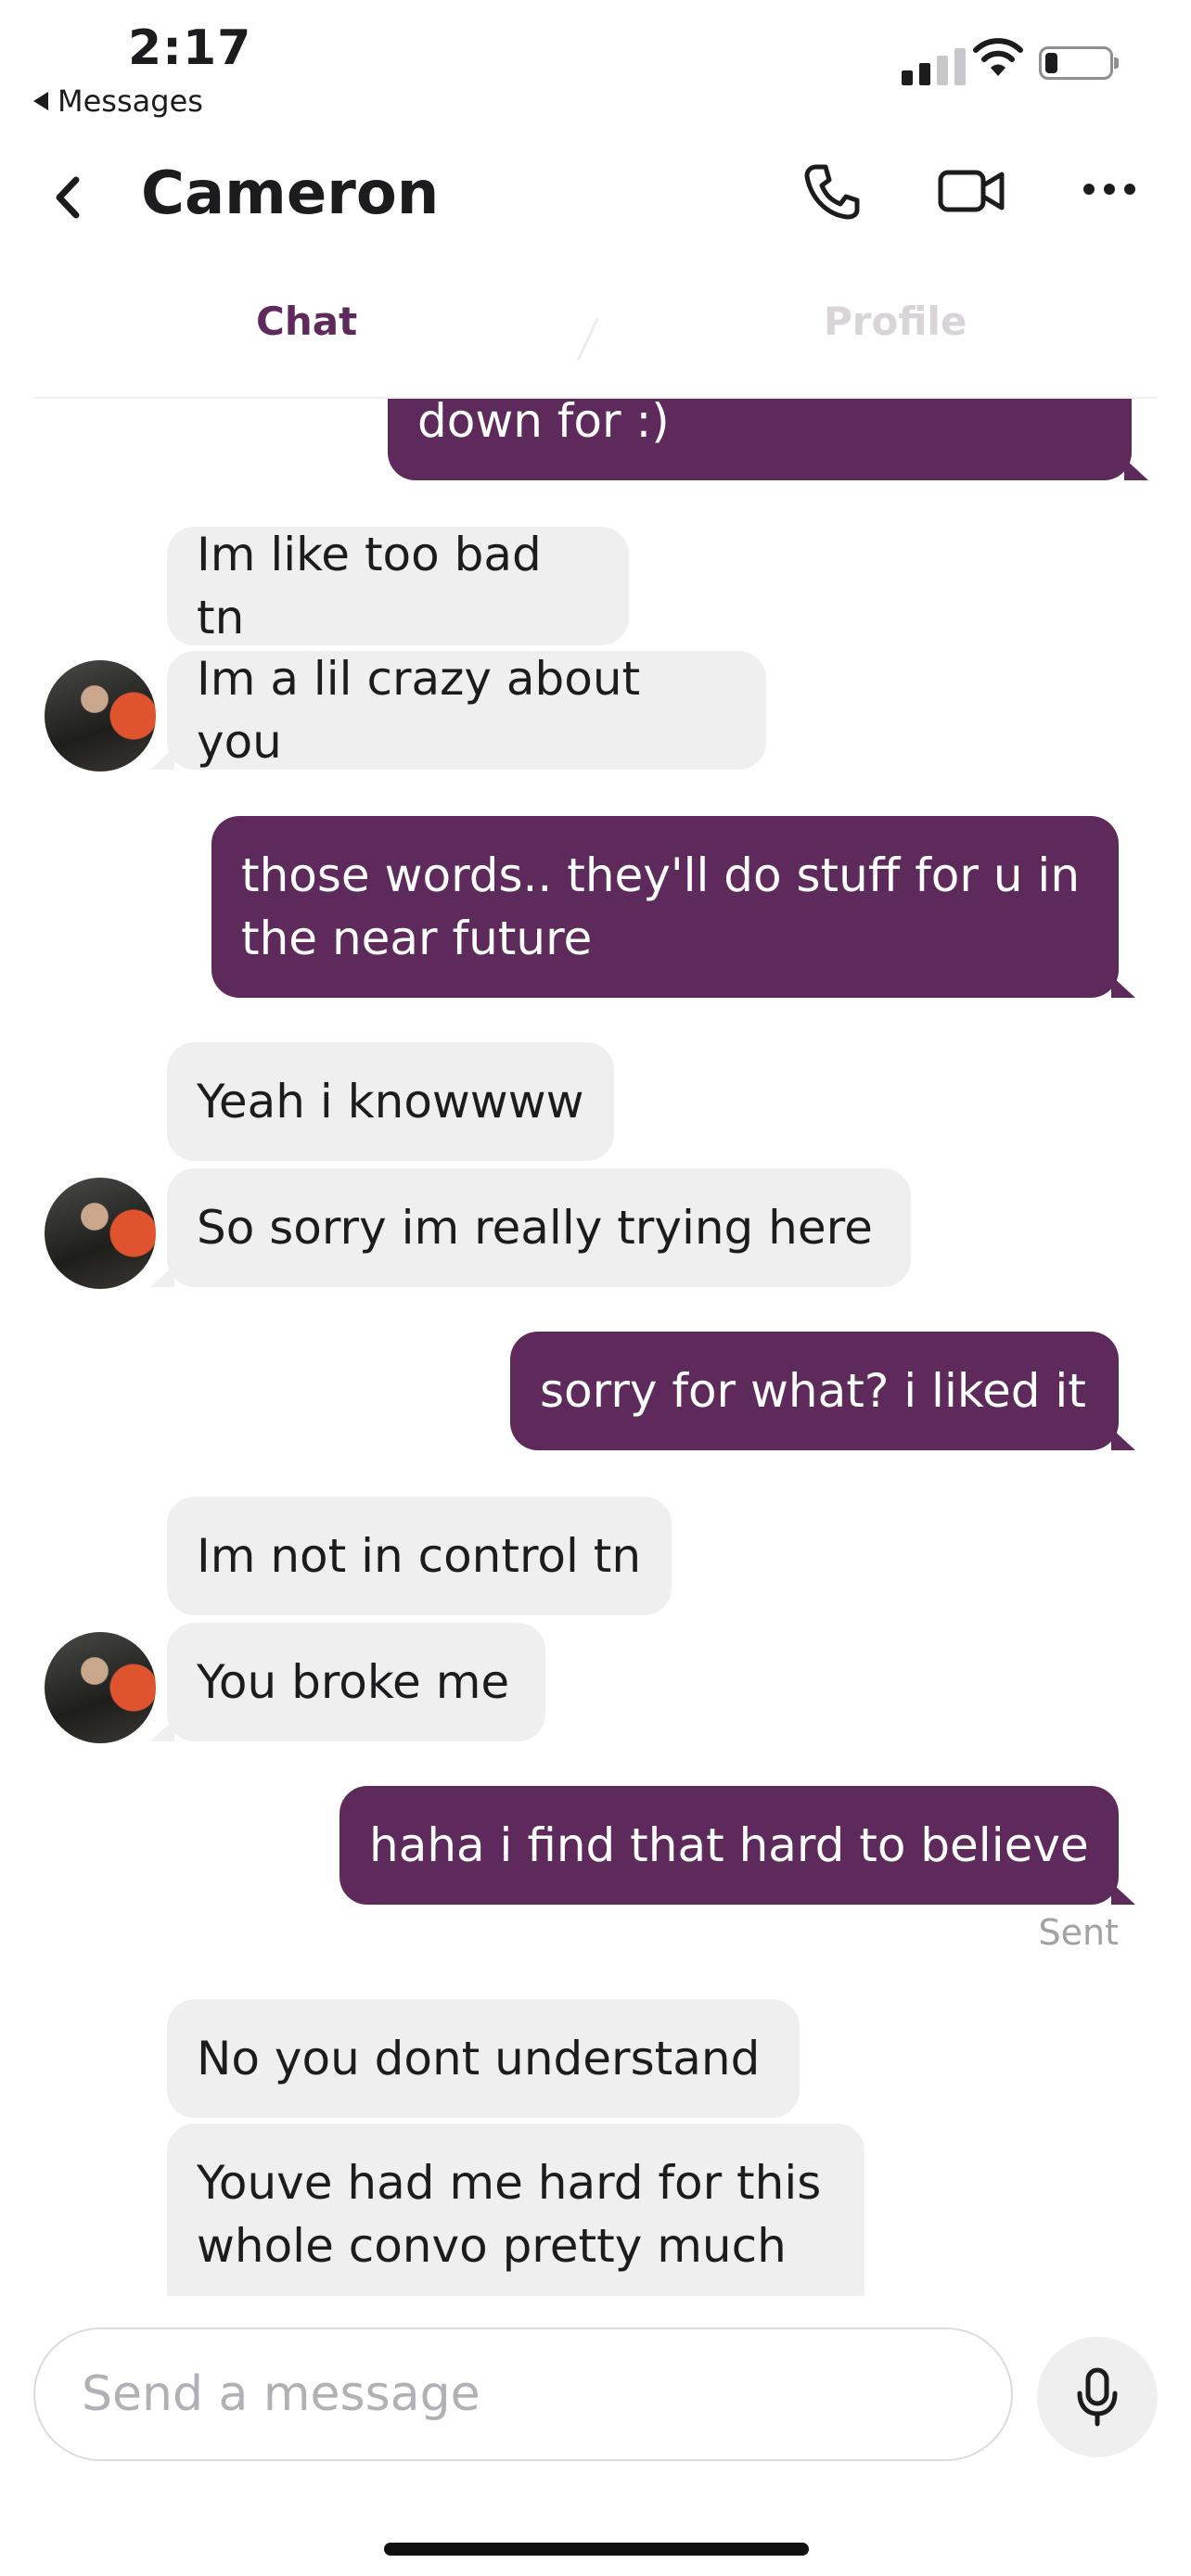  I want to click on back-to-app-link: Messages, so click(118, 101).